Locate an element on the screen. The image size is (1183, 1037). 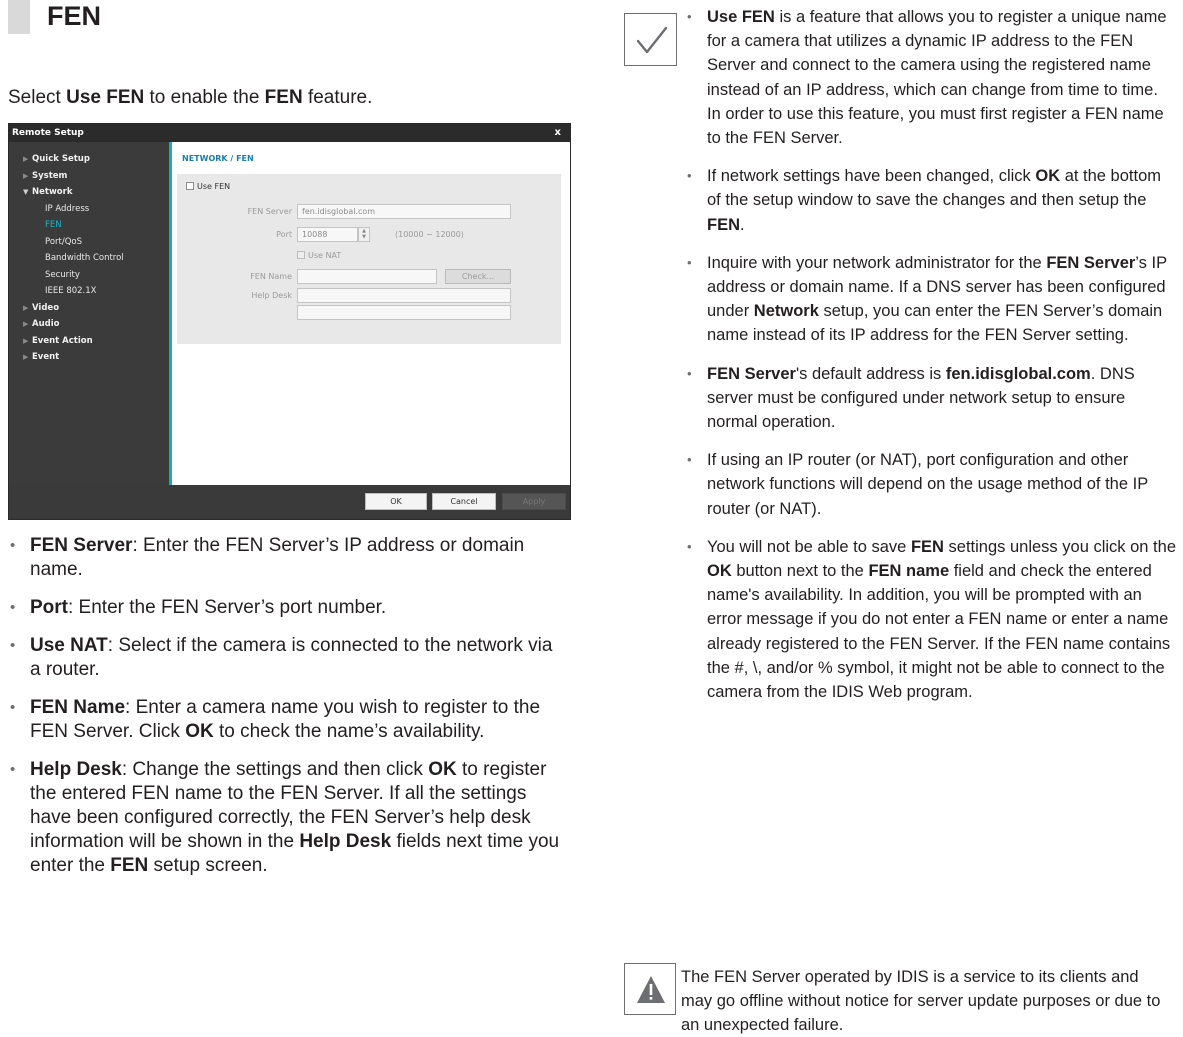
tree-item-port-qos: Port/QoS is located at coordinates (89, 242).